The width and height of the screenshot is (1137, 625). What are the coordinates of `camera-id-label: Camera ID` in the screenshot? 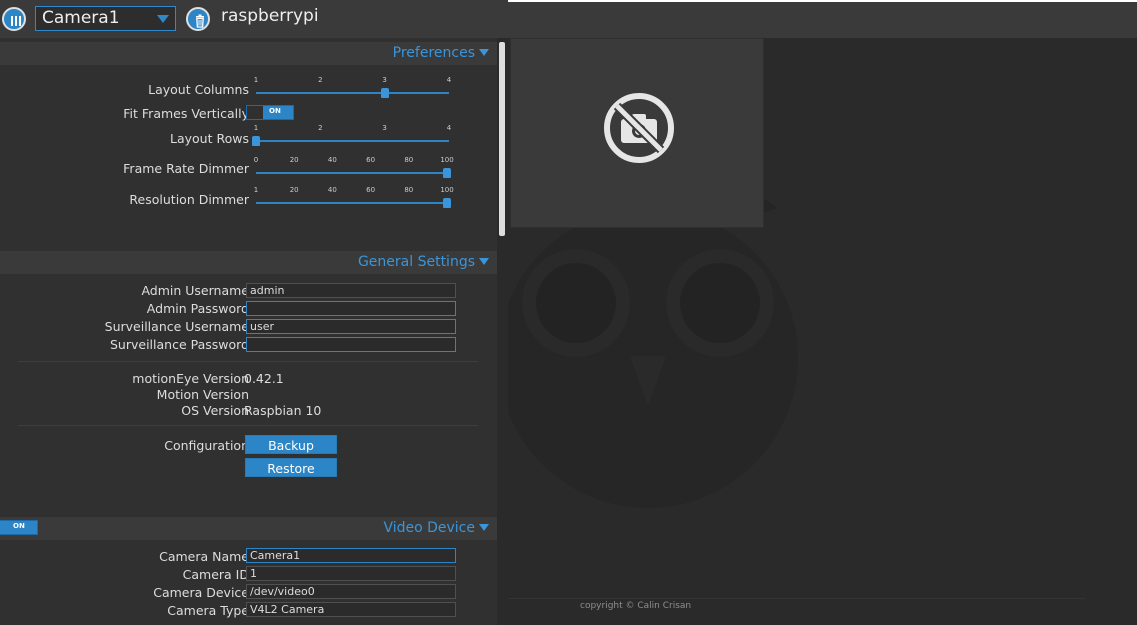 It's located at (215, 574).